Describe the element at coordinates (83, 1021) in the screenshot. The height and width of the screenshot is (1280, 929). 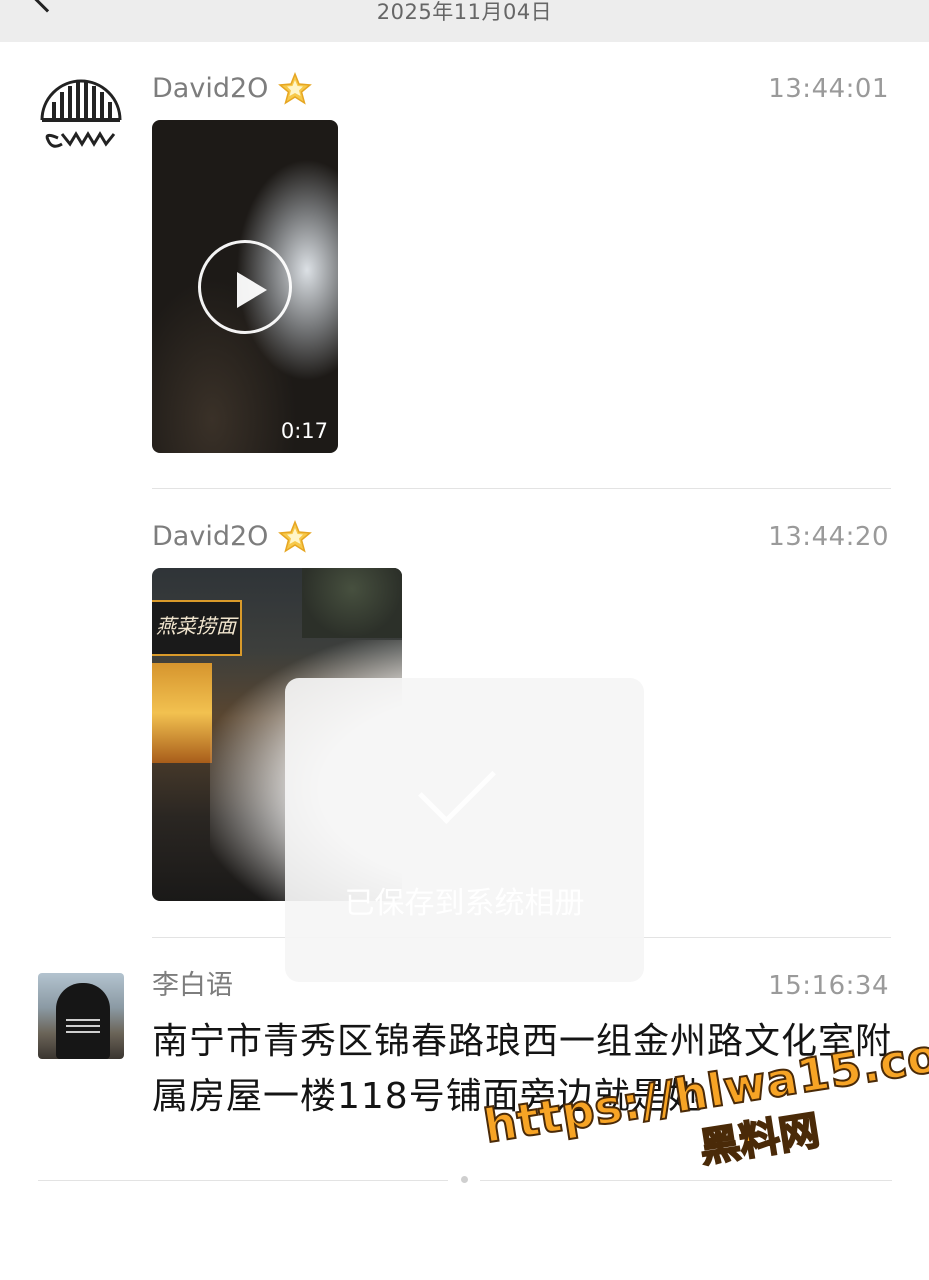
I see `hoodie-figure` at that location.